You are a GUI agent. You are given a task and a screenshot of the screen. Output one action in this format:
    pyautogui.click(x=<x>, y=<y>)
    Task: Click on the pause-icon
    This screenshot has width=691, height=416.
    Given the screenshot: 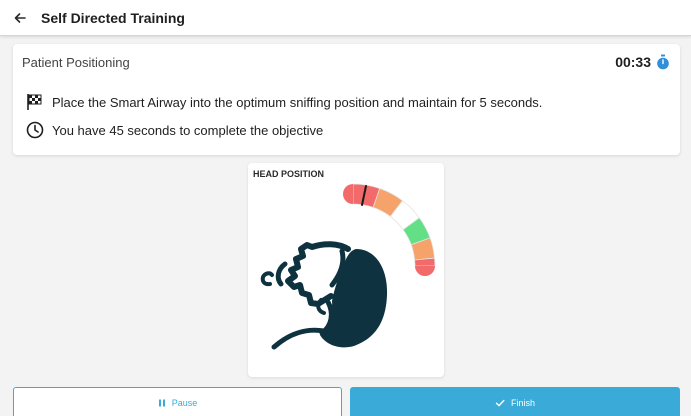 What is the action you would take?
    pyautogui.click(x=161, y=403)
    